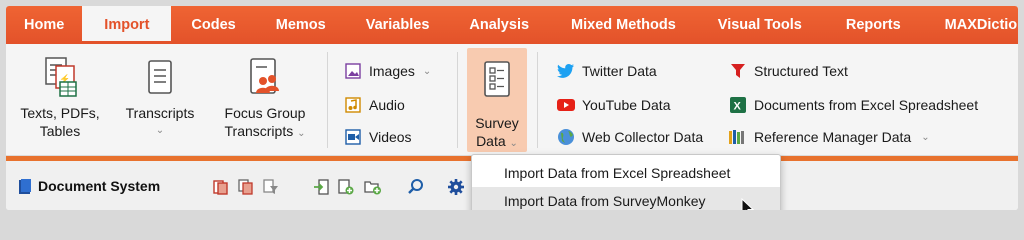 This screenshot has height=240, width=1024. I want to click on filter-documents-icon, so click(271, 187).